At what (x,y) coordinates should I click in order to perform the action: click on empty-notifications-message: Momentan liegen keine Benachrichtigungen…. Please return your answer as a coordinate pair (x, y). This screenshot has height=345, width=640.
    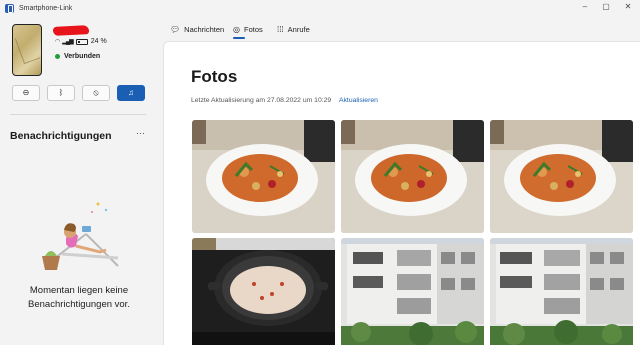
    Looking at the image, I should click on (79, 298).